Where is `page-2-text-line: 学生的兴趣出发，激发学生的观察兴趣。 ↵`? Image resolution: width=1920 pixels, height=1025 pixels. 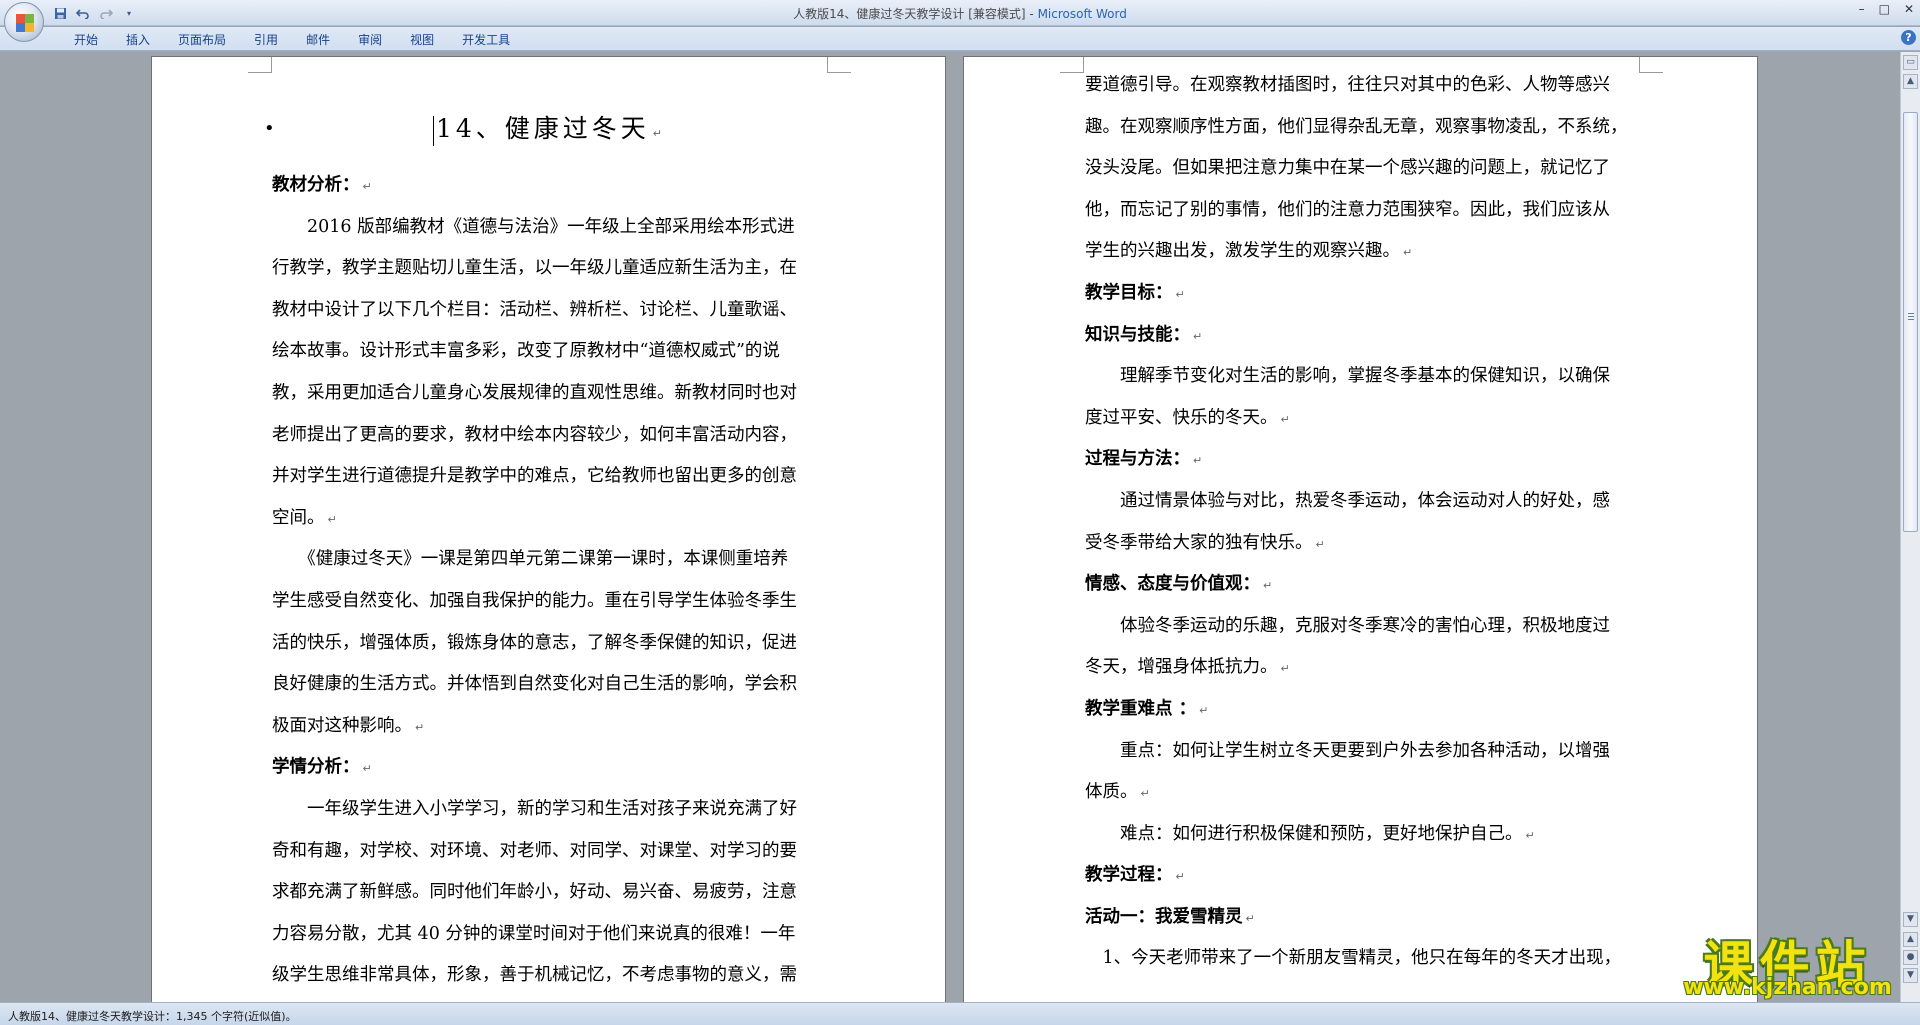
page-2-text-line: 学生的兴趣出发，激发学生的观察兴趣。 ↵ is located at coordinates (1362, 252).